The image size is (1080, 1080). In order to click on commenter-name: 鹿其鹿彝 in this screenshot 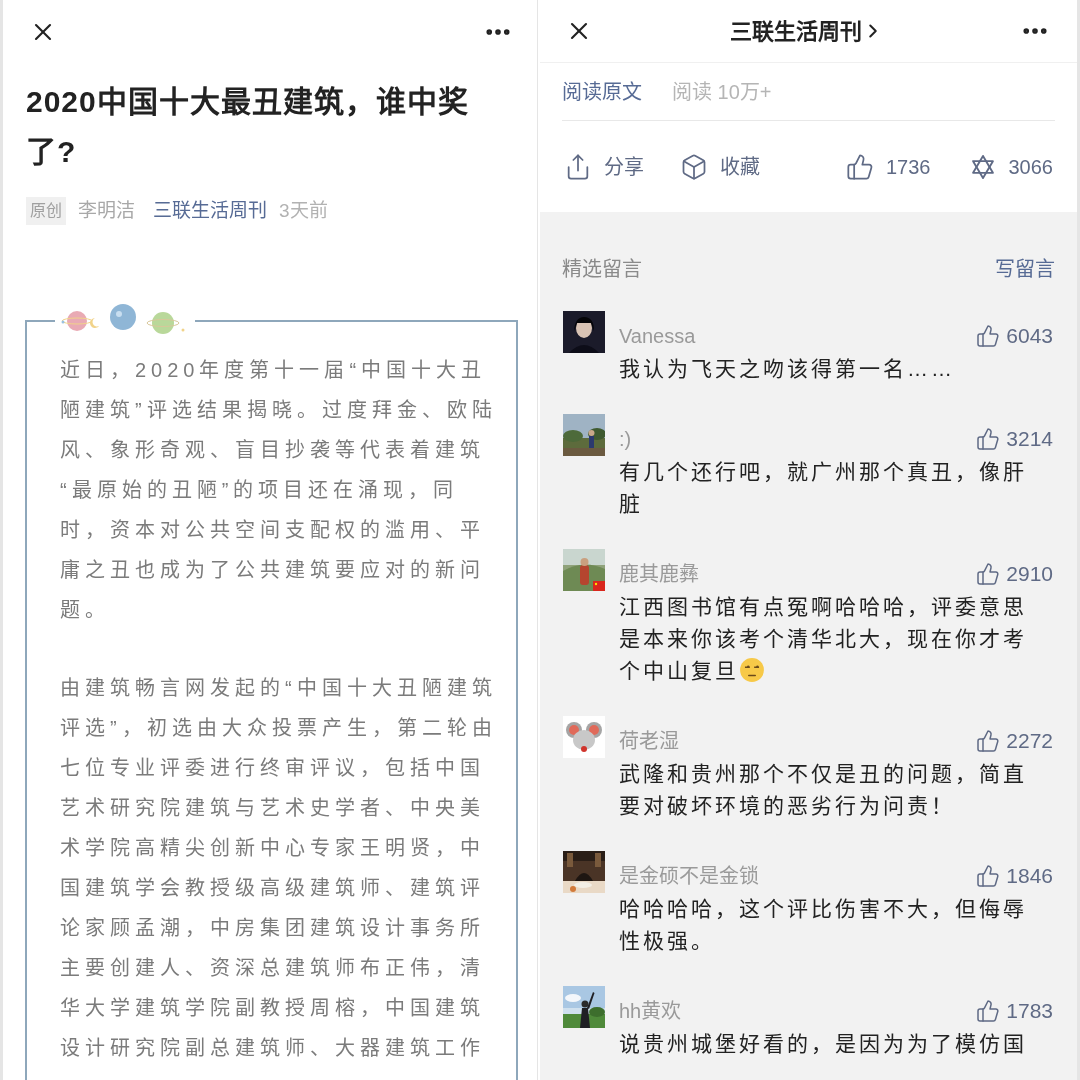, I will do `click(659, 574)`.